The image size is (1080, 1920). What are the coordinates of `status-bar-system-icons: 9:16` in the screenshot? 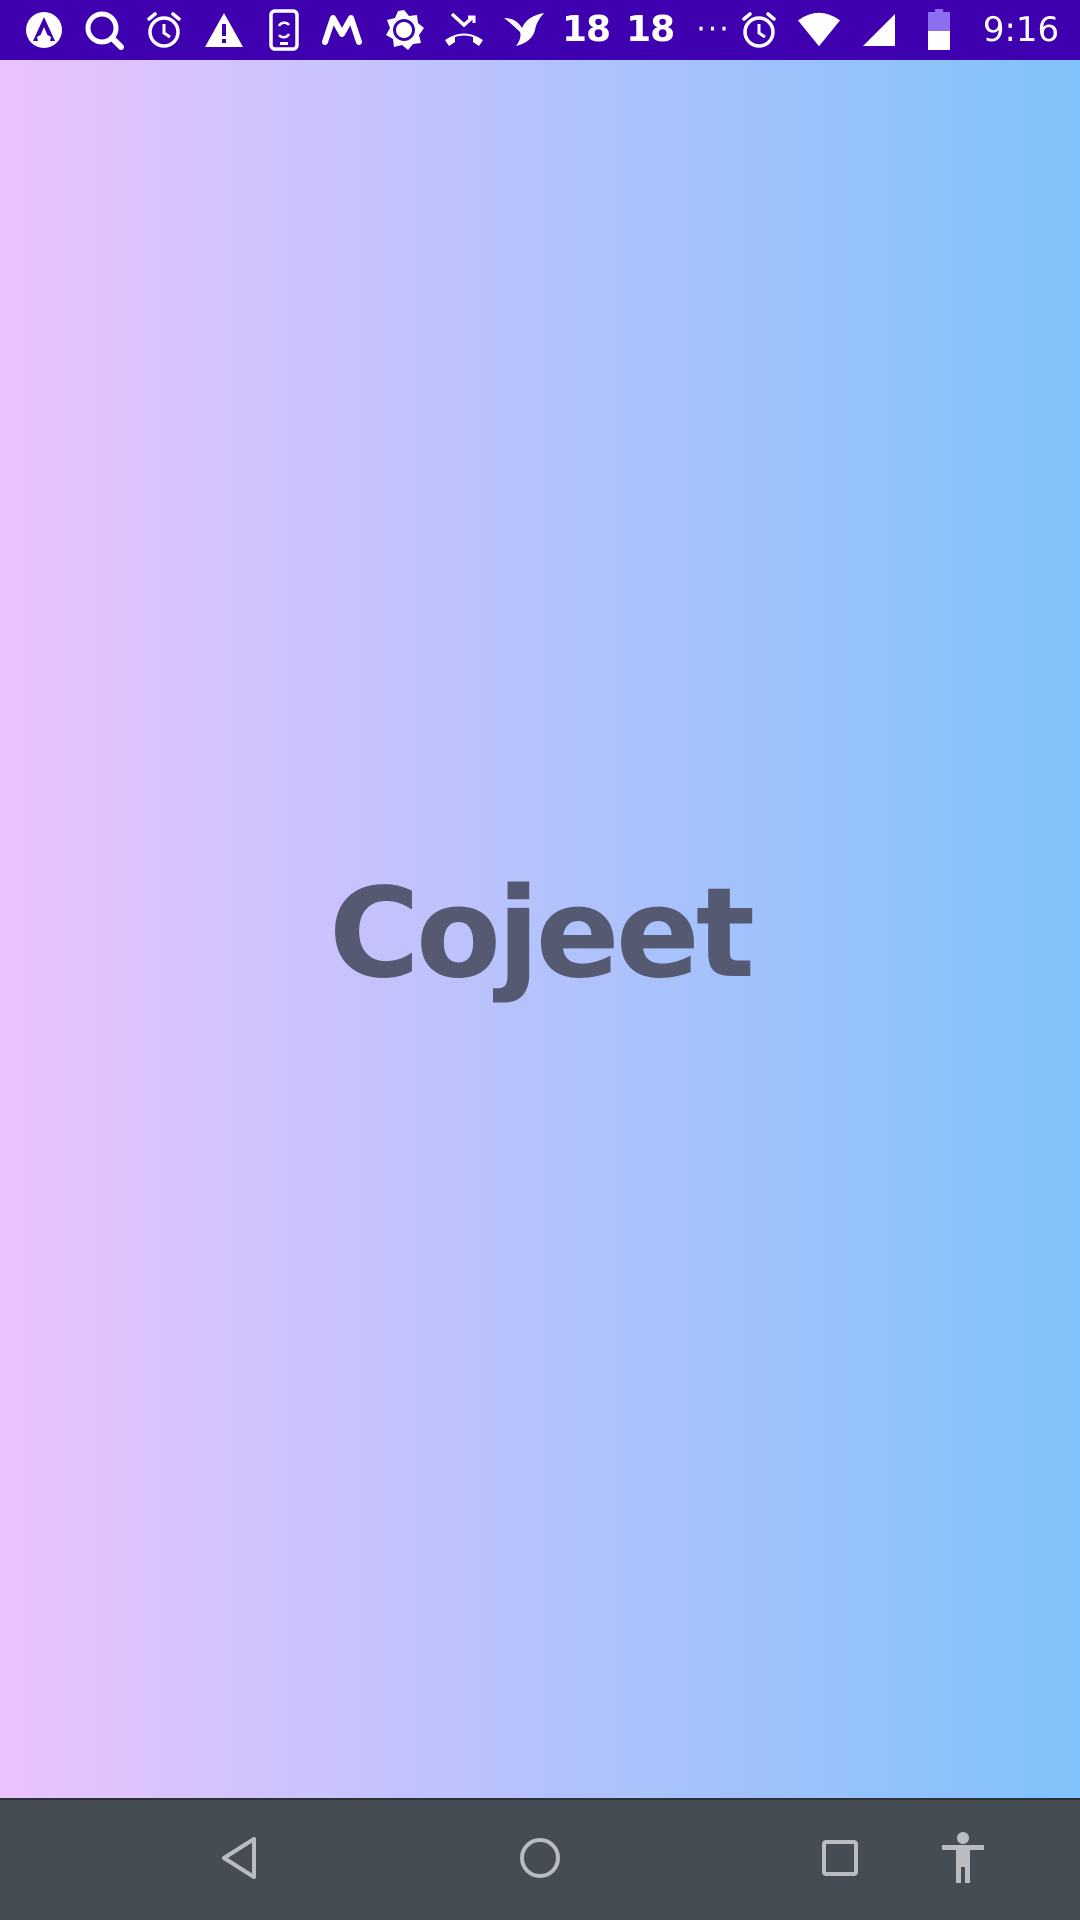 It's located at (898, 30).